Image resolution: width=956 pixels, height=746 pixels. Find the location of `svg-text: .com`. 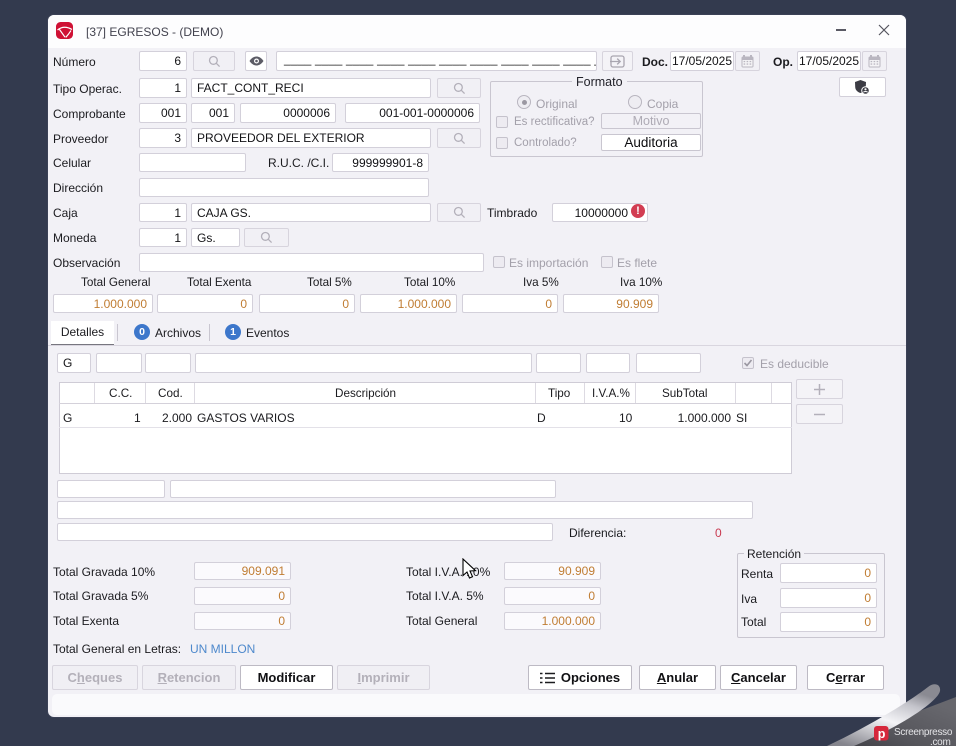

svg-text: .com is located at coordinates (940, 741).